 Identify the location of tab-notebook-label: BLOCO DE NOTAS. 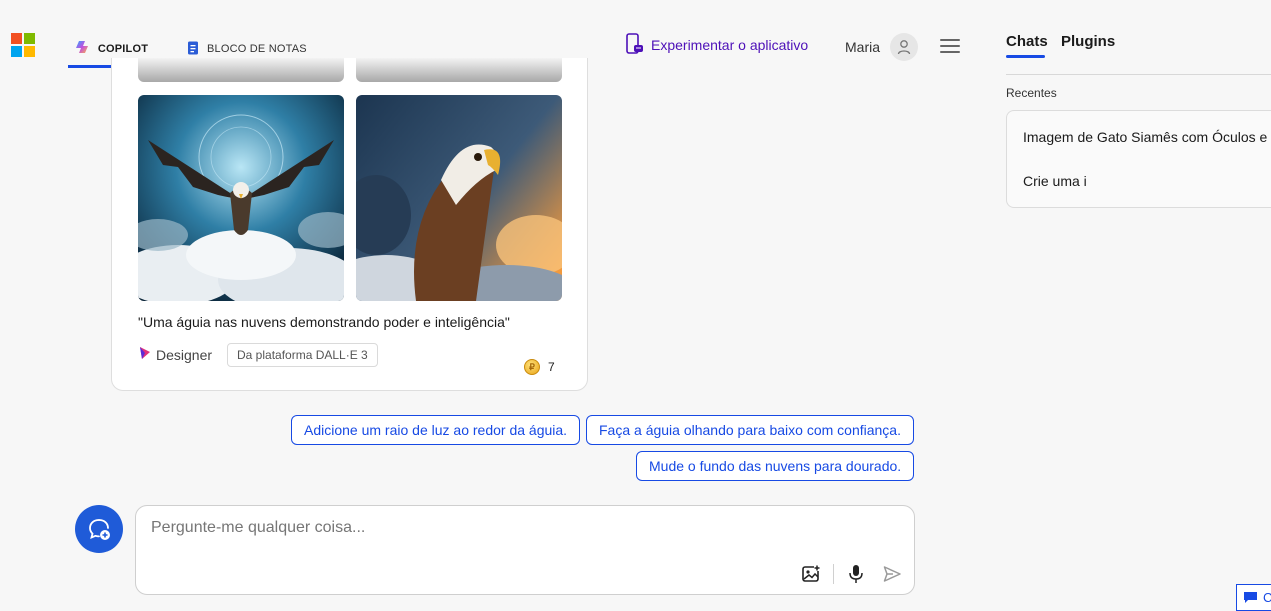
(257, 49).